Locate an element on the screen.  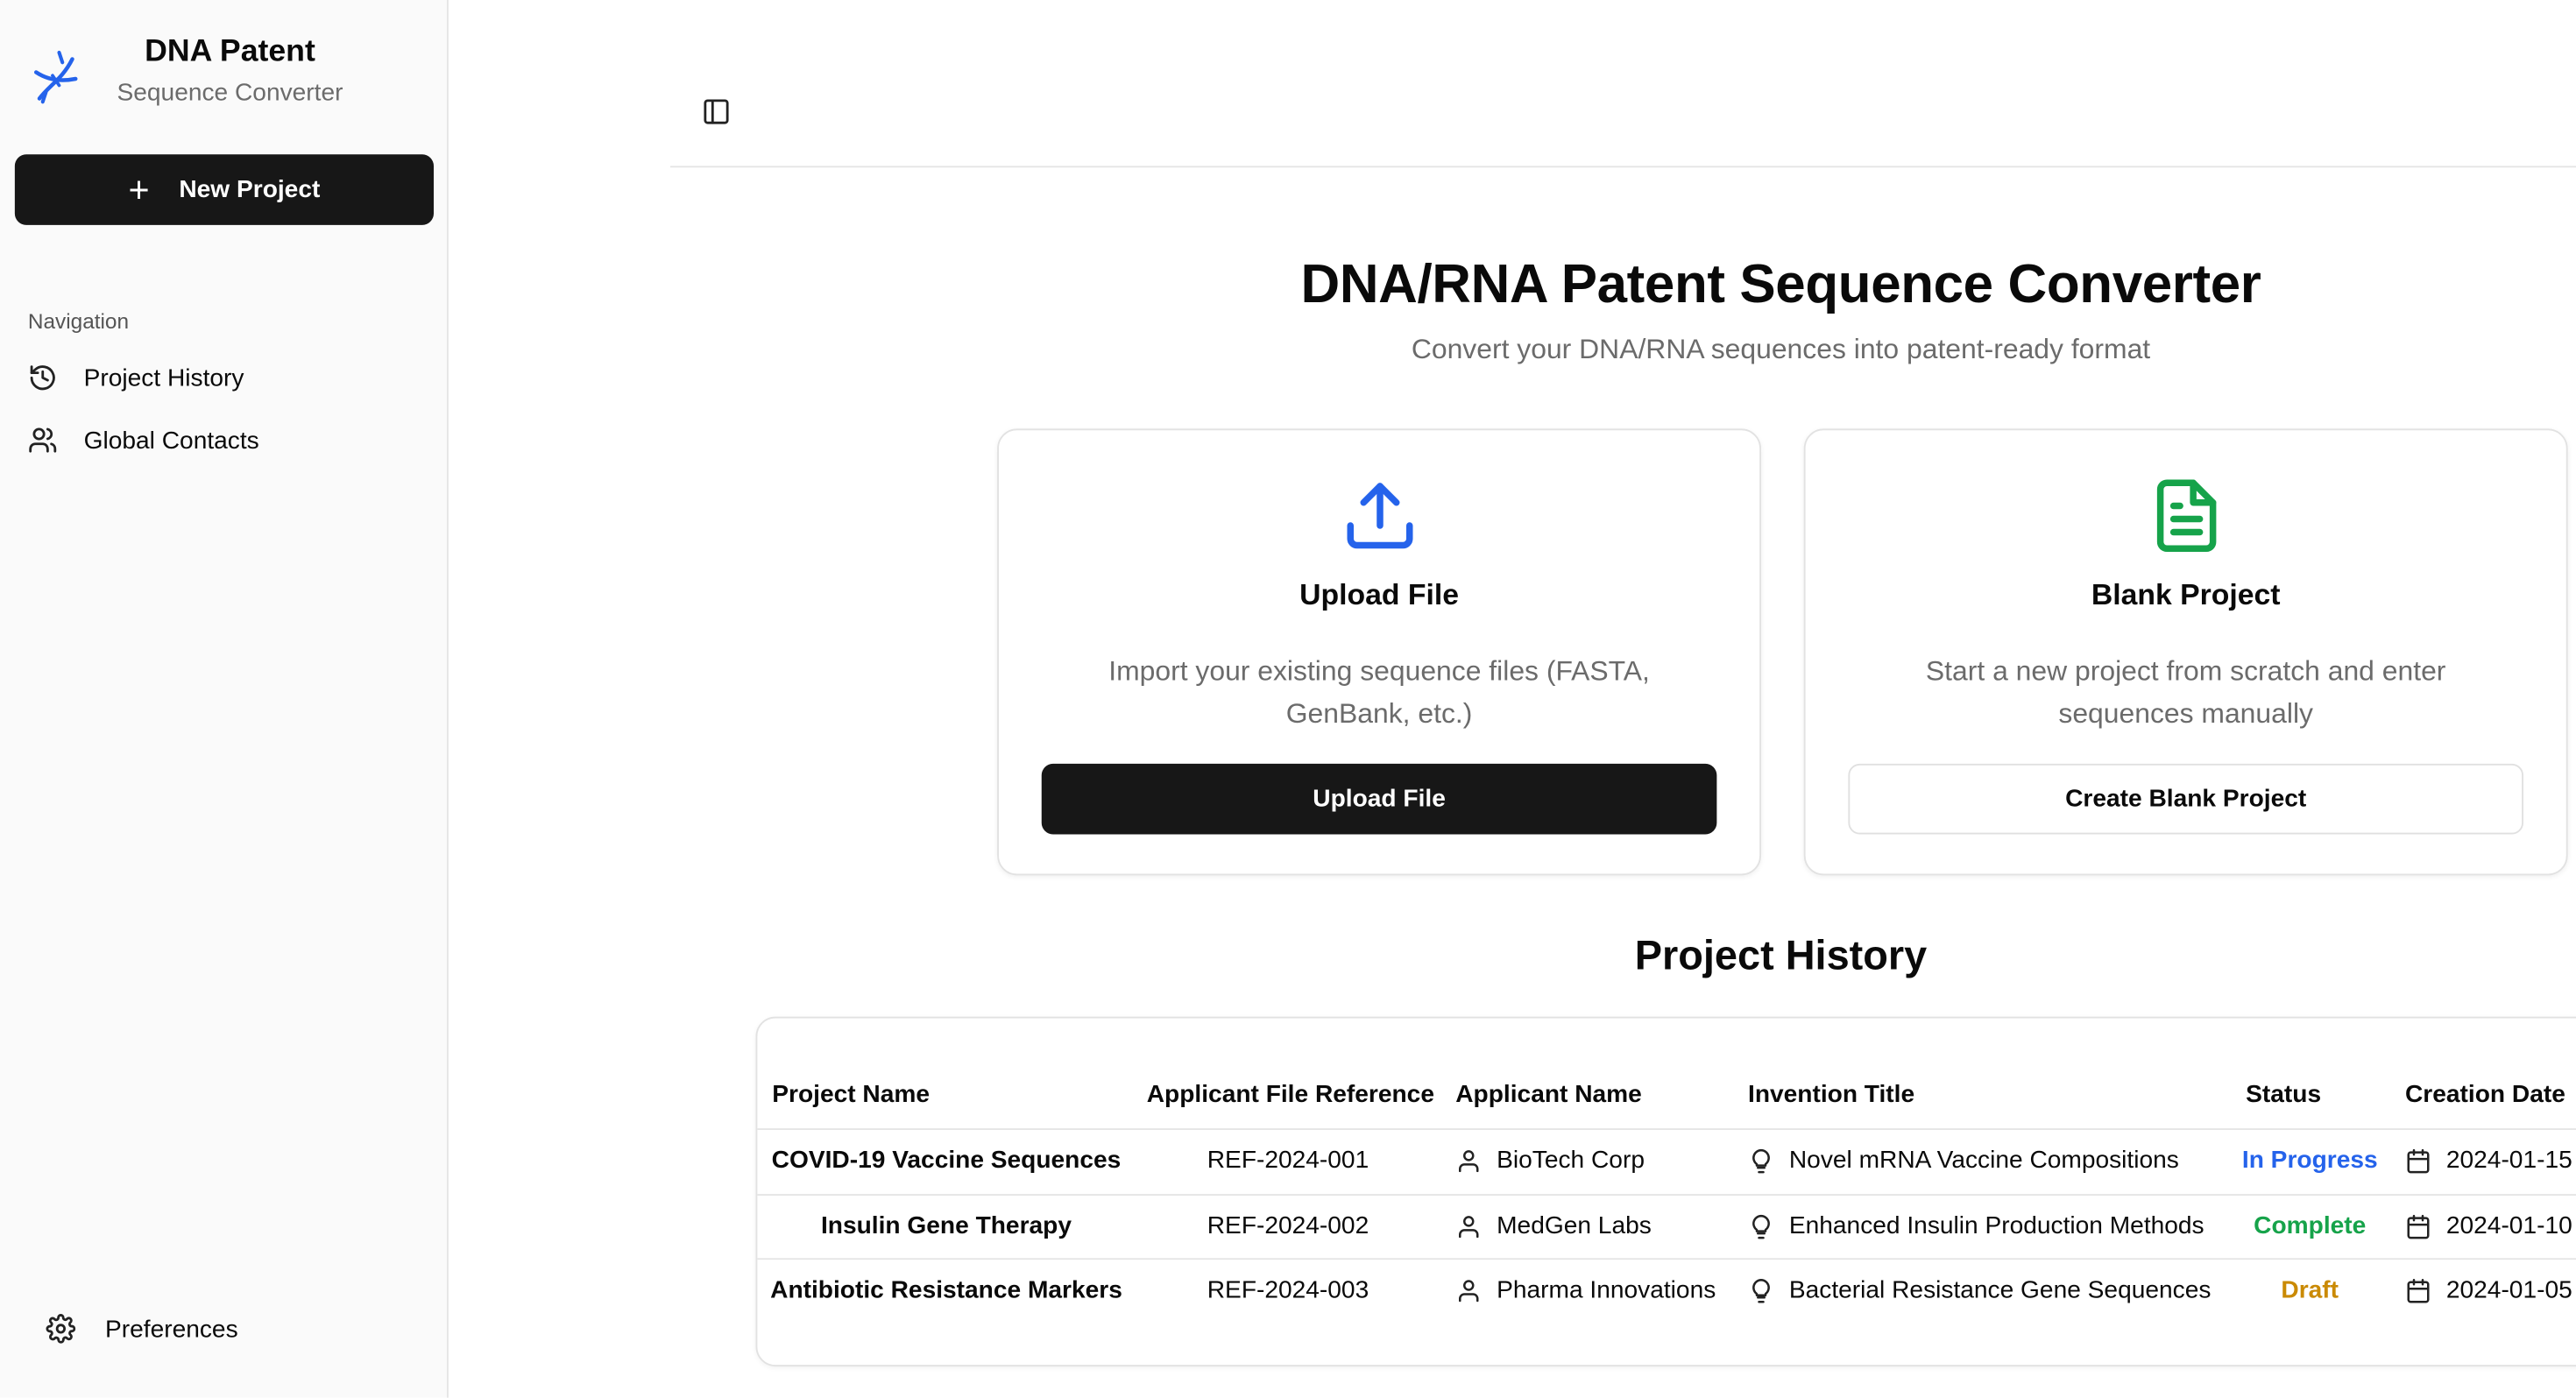
new-project-button: + New Project is located at coordinates (224, 189).